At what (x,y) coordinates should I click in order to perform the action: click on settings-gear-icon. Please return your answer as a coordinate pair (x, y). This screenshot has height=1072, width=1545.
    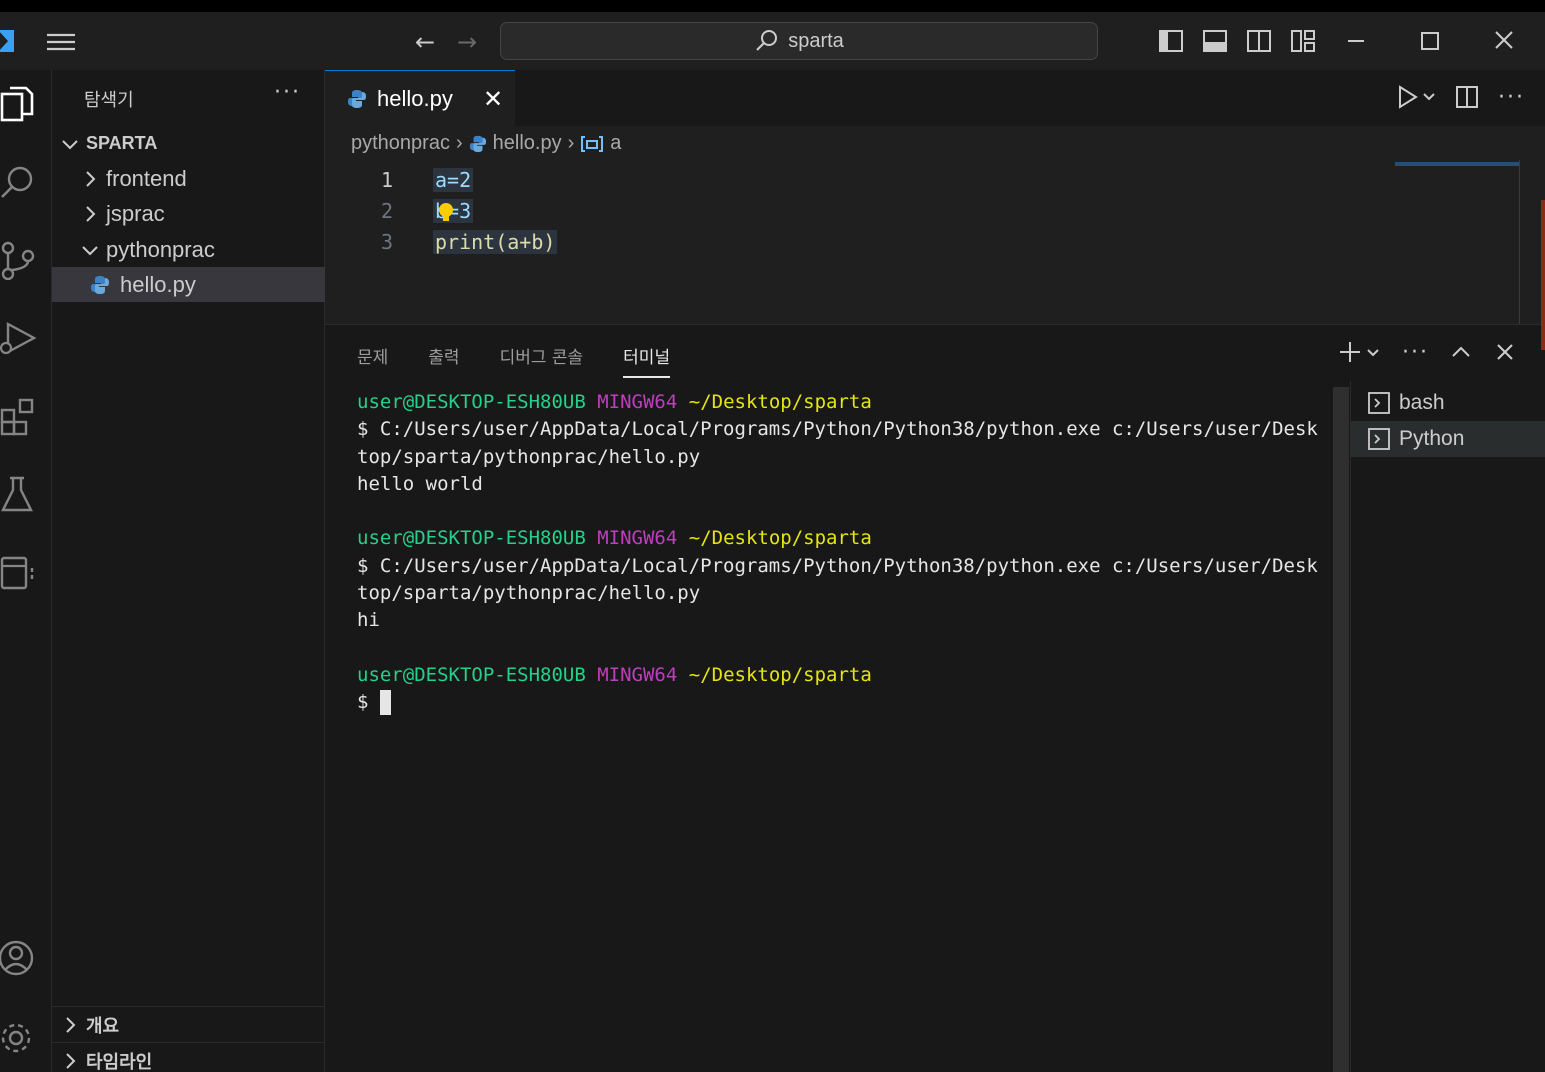
    Looking at the image, I should click on (20, 1038).